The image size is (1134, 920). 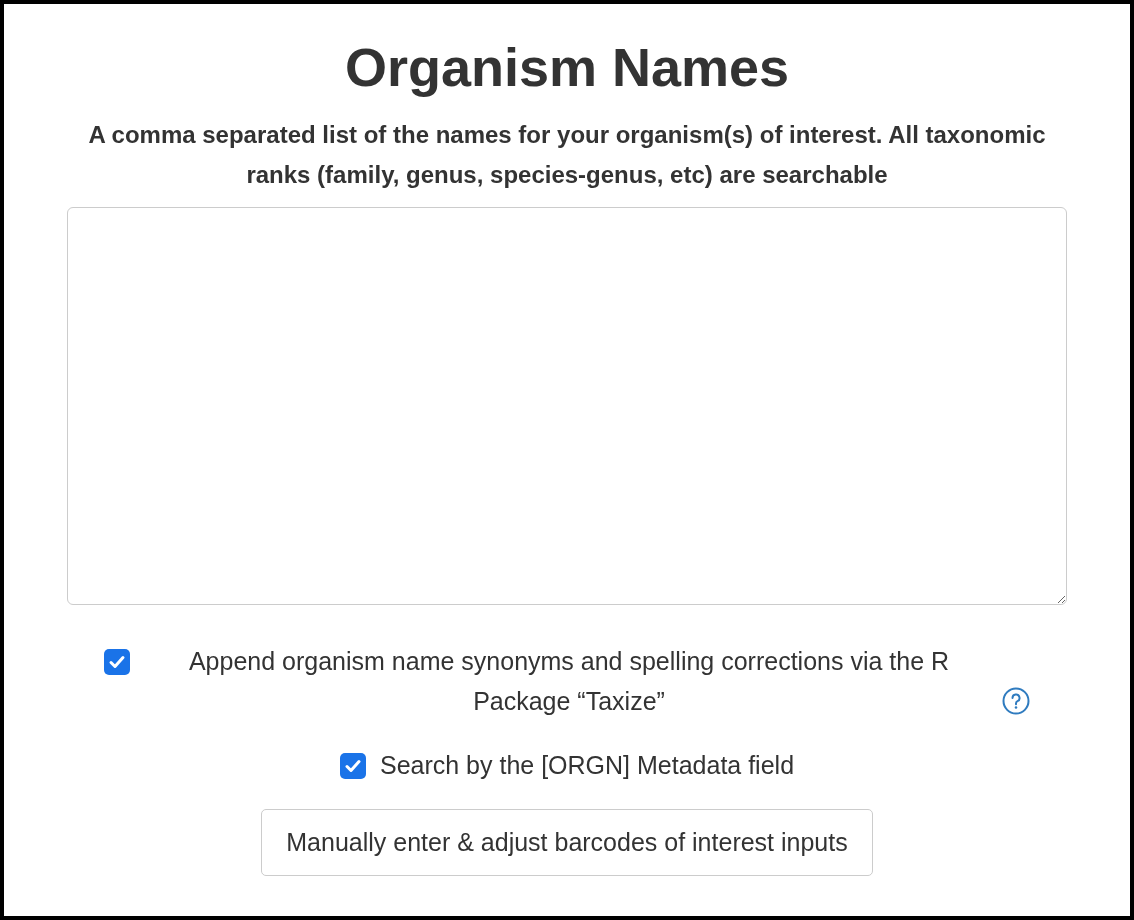 What do you see at coordinates (567, 155) in the screenshot?
I see `description-text: A comma separated list of the names for your organism(s) of interest. All taxonomic ranks (family, genus, species-genus, etc) are searchable` at bounding box center [567, 155].